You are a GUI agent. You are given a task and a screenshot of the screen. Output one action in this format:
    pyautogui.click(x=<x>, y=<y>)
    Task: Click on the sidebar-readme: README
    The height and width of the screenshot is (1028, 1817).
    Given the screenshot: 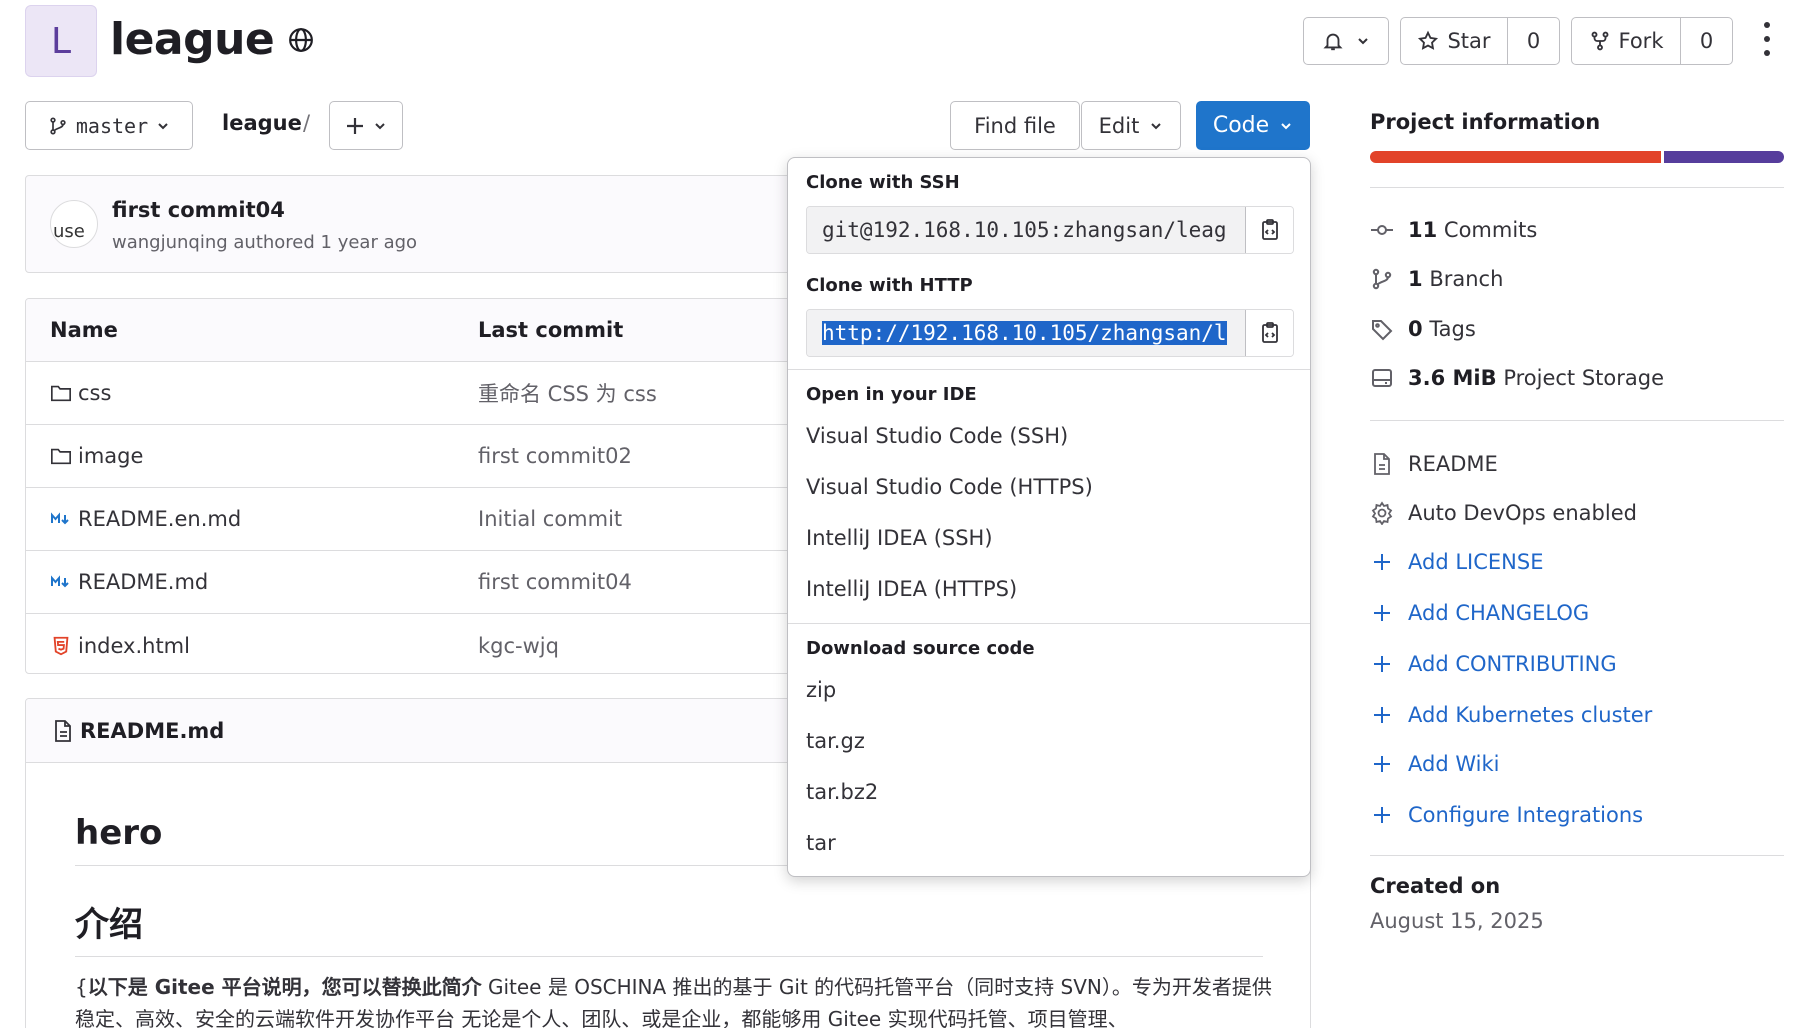 What is the action you would take?
    pyautogui.click(x=1434, y=464)
    